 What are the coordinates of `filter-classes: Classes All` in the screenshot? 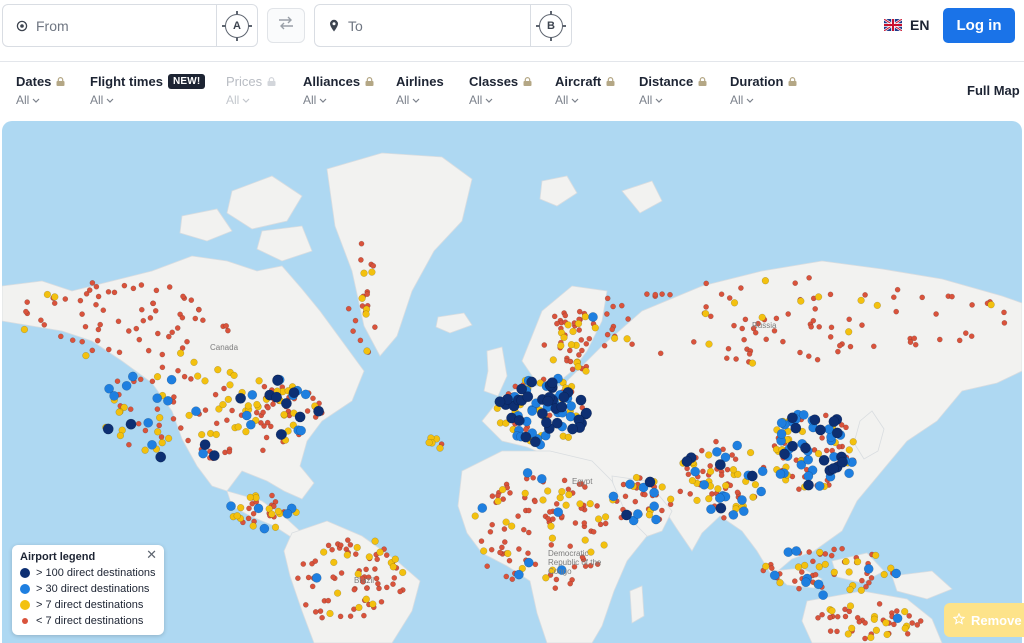 It's located at (500, 90).